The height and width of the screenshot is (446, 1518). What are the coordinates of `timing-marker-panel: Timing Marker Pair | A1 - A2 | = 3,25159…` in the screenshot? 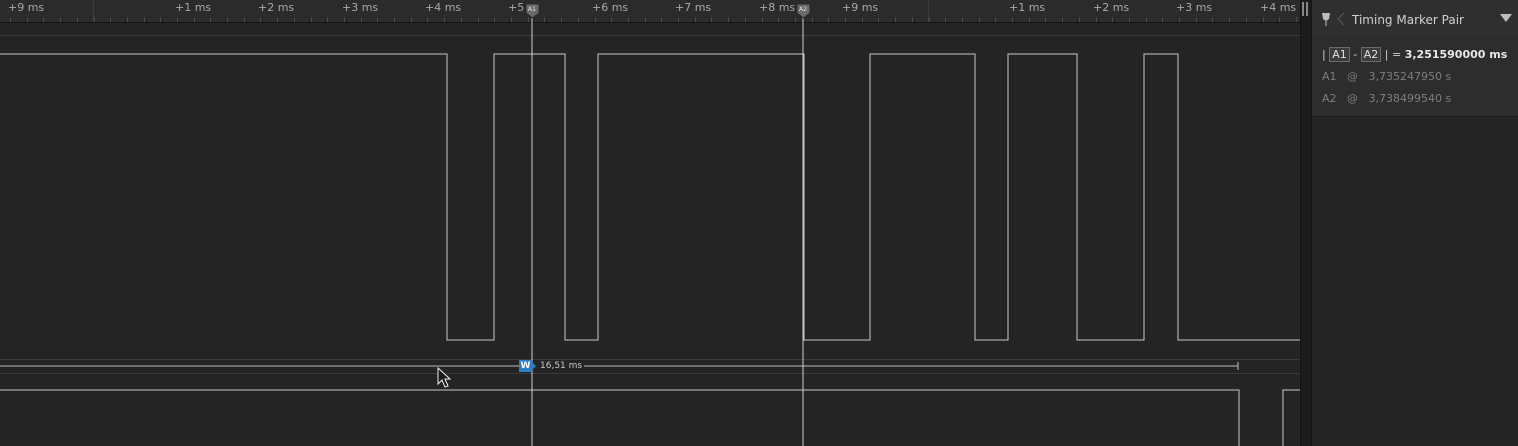 It's located at (1414, 223).